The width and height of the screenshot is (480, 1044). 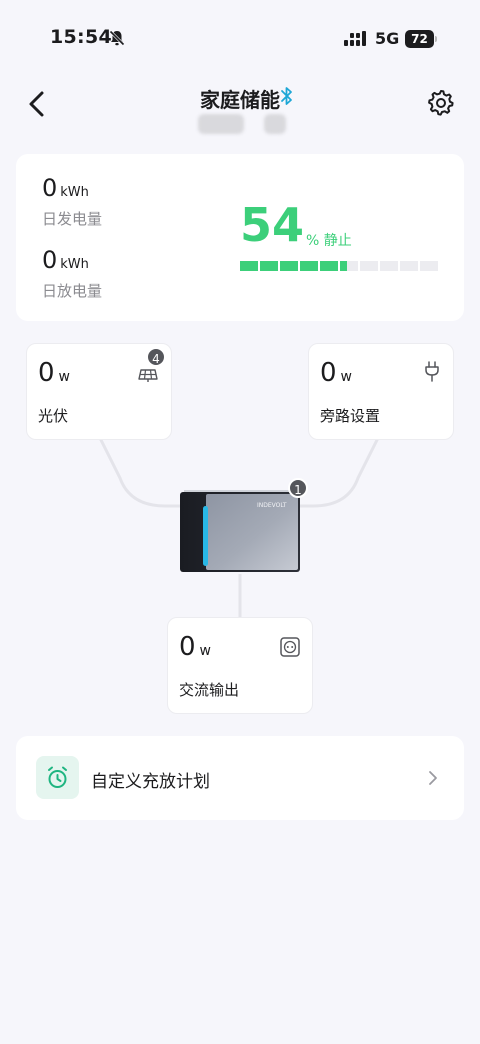 I want to click on socket-icon, so click(x=290, y=647).